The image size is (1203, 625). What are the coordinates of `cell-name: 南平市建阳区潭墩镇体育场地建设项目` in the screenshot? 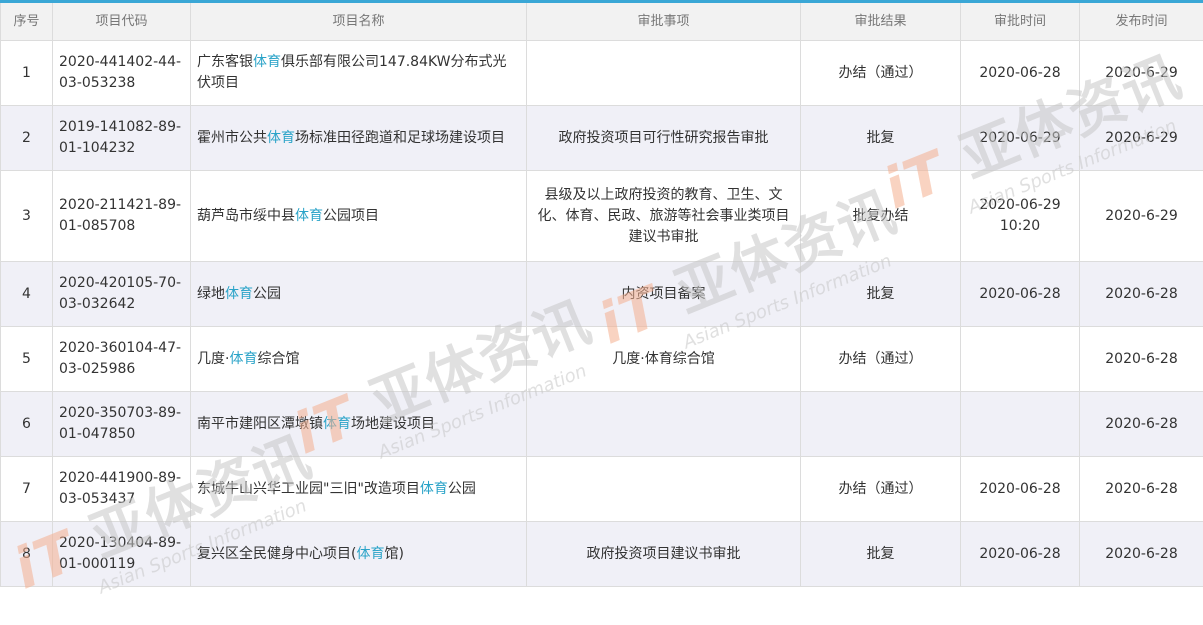 It's located at (359, 424).